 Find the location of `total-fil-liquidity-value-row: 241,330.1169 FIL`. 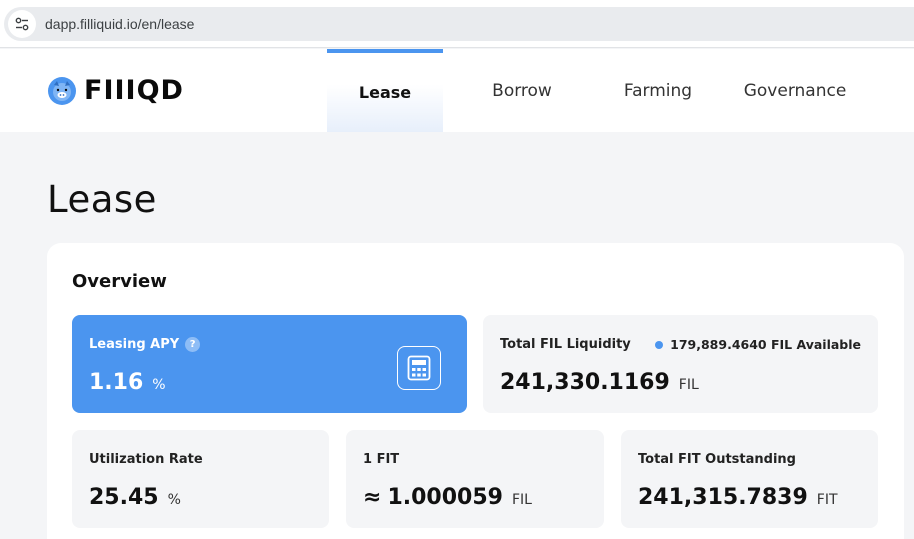

total-fil-liquidity-value-row: 241,330.1169 FIL is located at coordinates (599, 382).